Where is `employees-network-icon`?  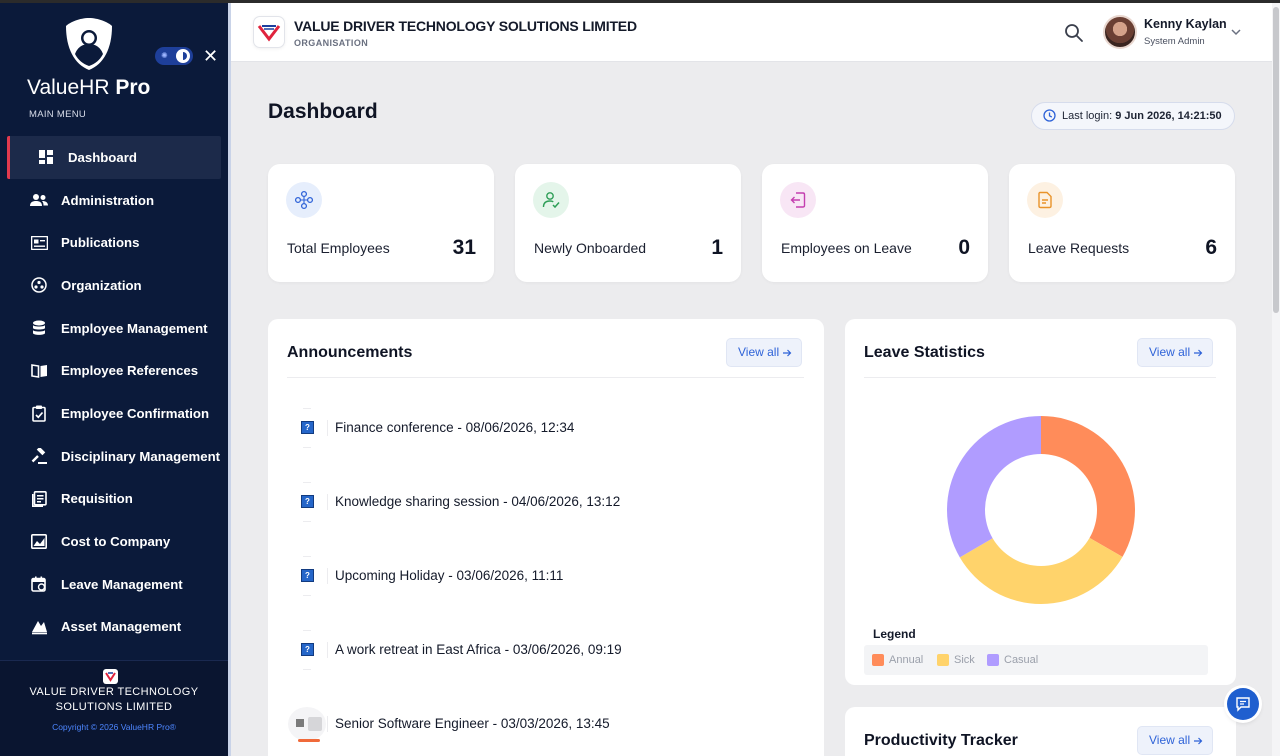
employees-network-icon is located at coordinates (304, 200).